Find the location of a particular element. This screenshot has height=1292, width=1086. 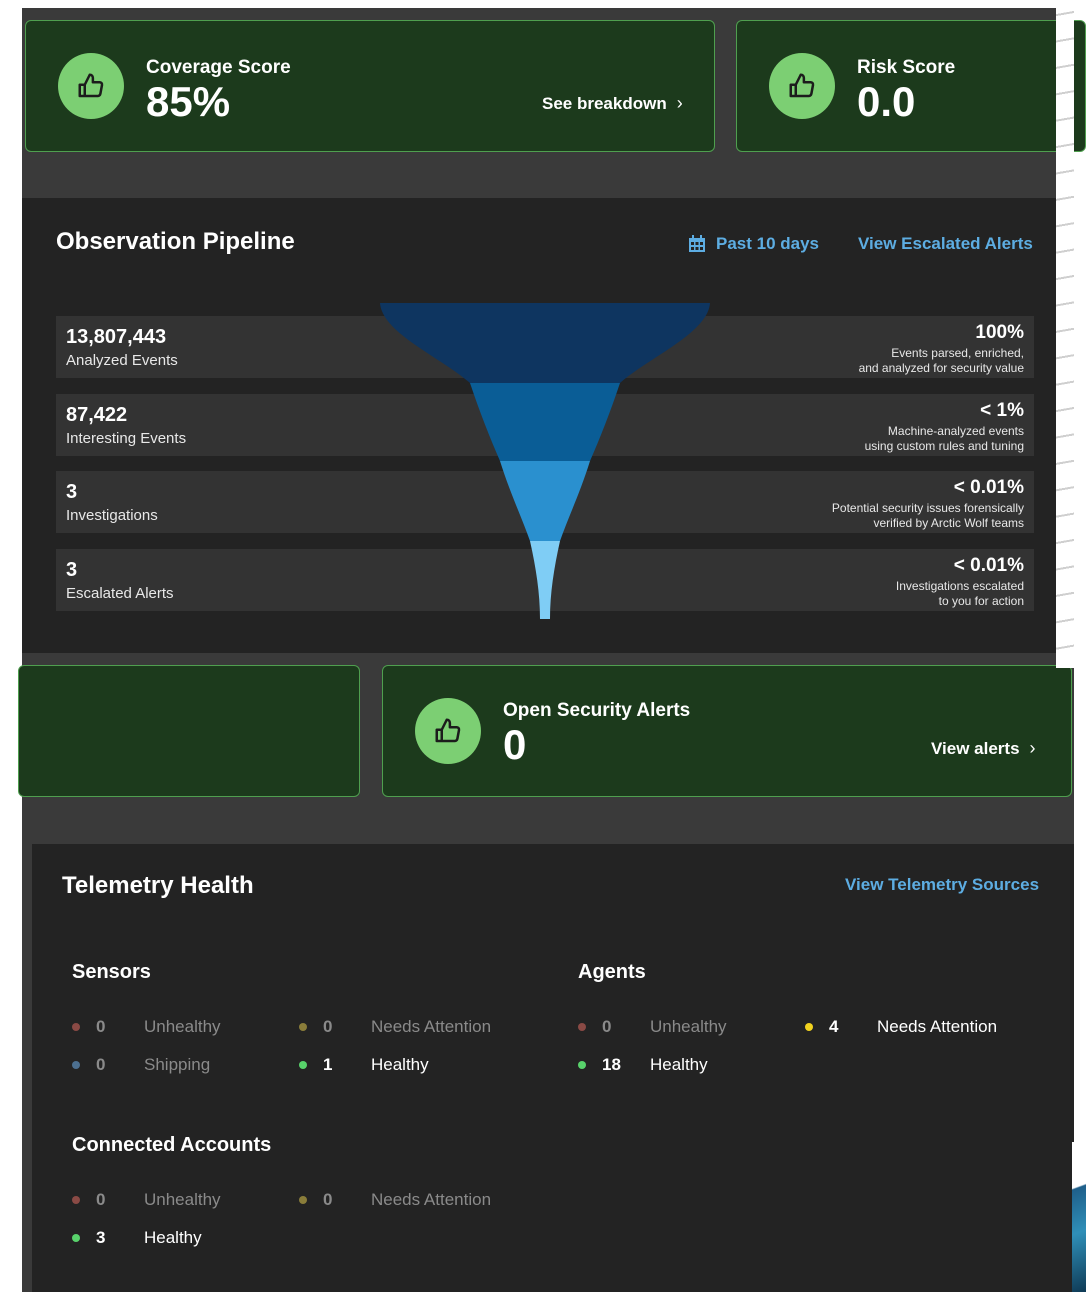

analyzed-events-percent: 100% is located at coordinates (999, 332).